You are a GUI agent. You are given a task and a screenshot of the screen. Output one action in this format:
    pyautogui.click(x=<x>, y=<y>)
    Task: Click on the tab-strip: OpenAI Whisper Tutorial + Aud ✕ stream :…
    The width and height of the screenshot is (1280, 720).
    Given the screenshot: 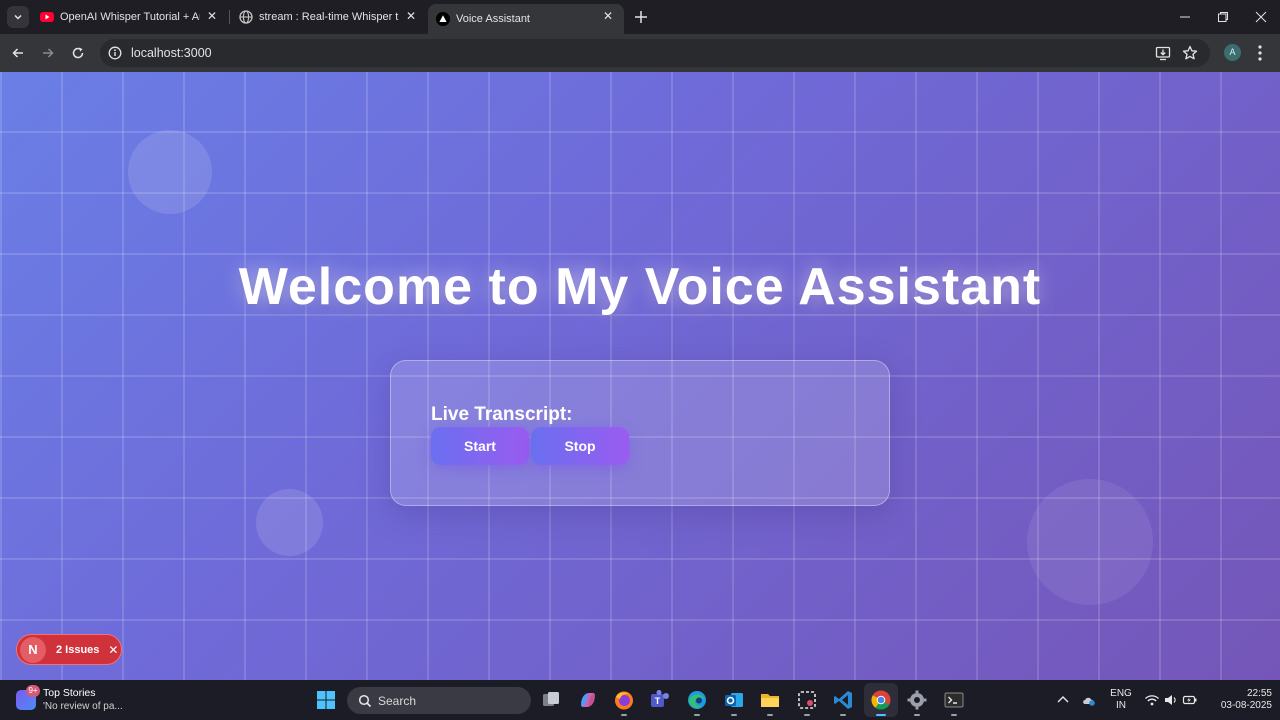 What is the action you would take?
    pyautogui.click(x=640, y=17)
    